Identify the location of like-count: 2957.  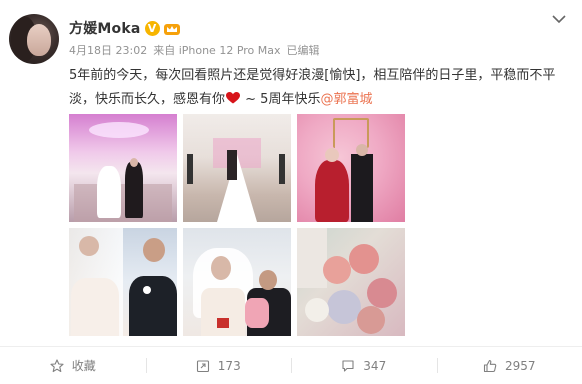
(520, 365).